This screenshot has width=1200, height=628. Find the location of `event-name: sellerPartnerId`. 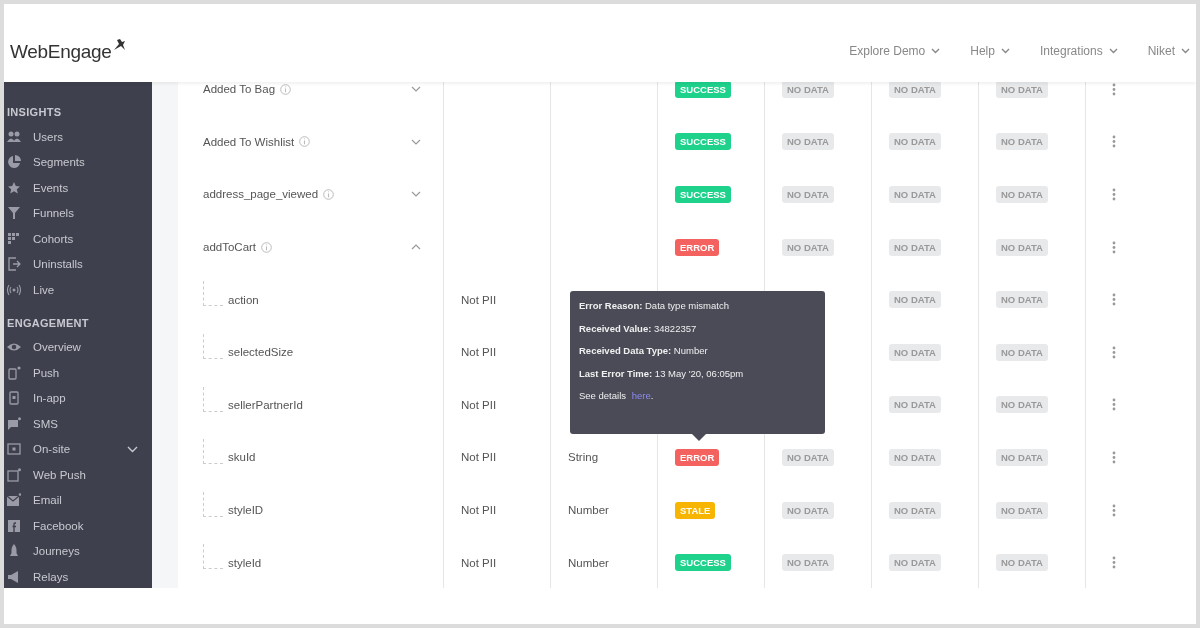

event-name: sellerPartnerId is located at coordinates (265, 404).